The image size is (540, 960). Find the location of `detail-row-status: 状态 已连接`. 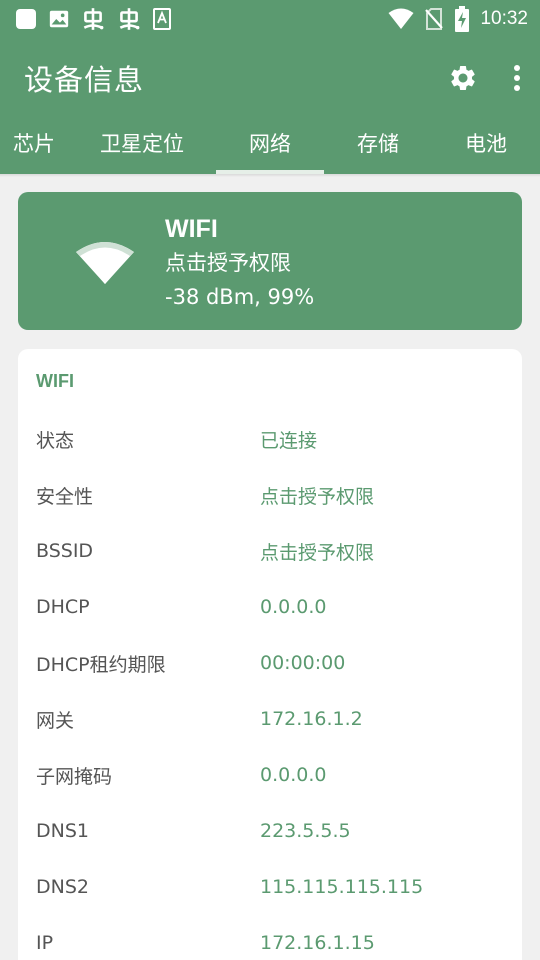

detail-row-status: 状态 已连接 is located at coordinates (279, 439).